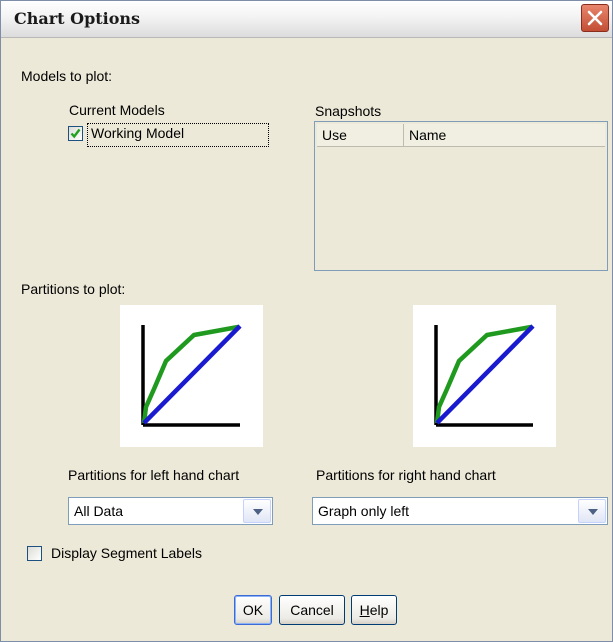 The image size is (613, 642). I want to click on title-bar: Chart Options, so click(306, 19).